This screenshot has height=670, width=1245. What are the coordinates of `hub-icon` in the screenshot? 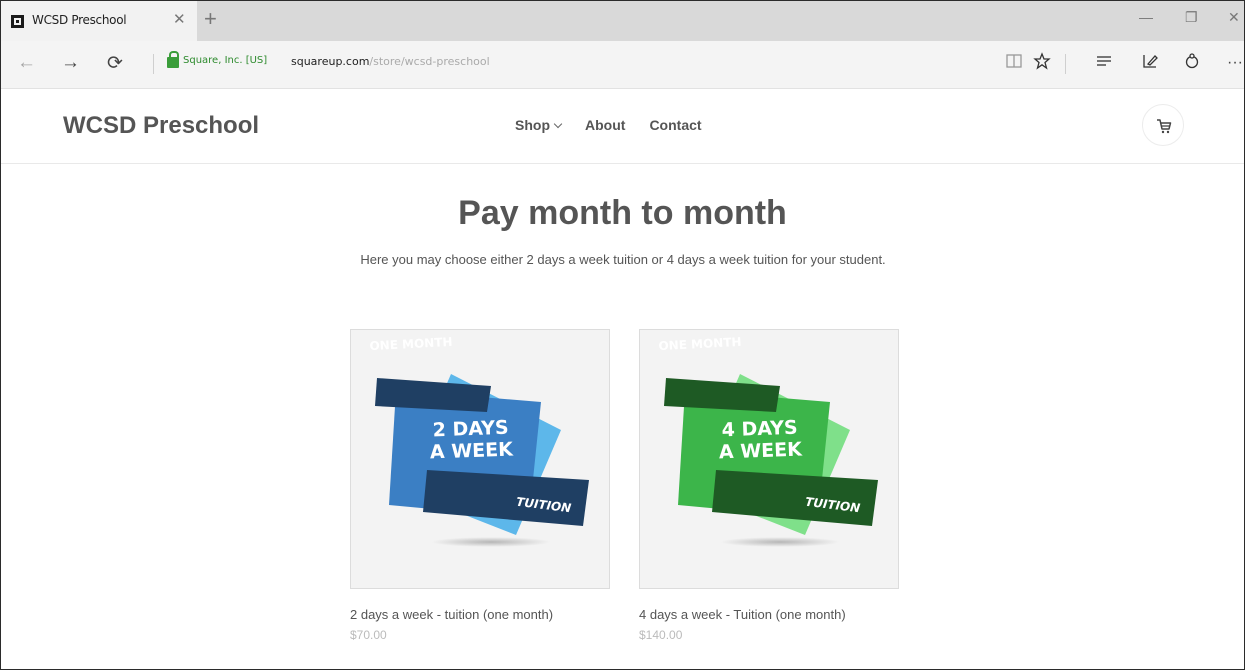 It's located at (1104, 63).